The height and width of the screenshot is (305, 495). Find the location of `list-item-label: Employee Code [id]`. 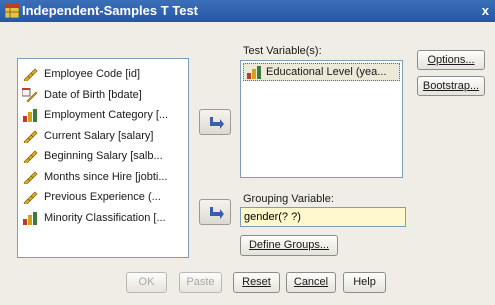

list-item-label: Employee Code [id] is located at coordinates (92, 74).